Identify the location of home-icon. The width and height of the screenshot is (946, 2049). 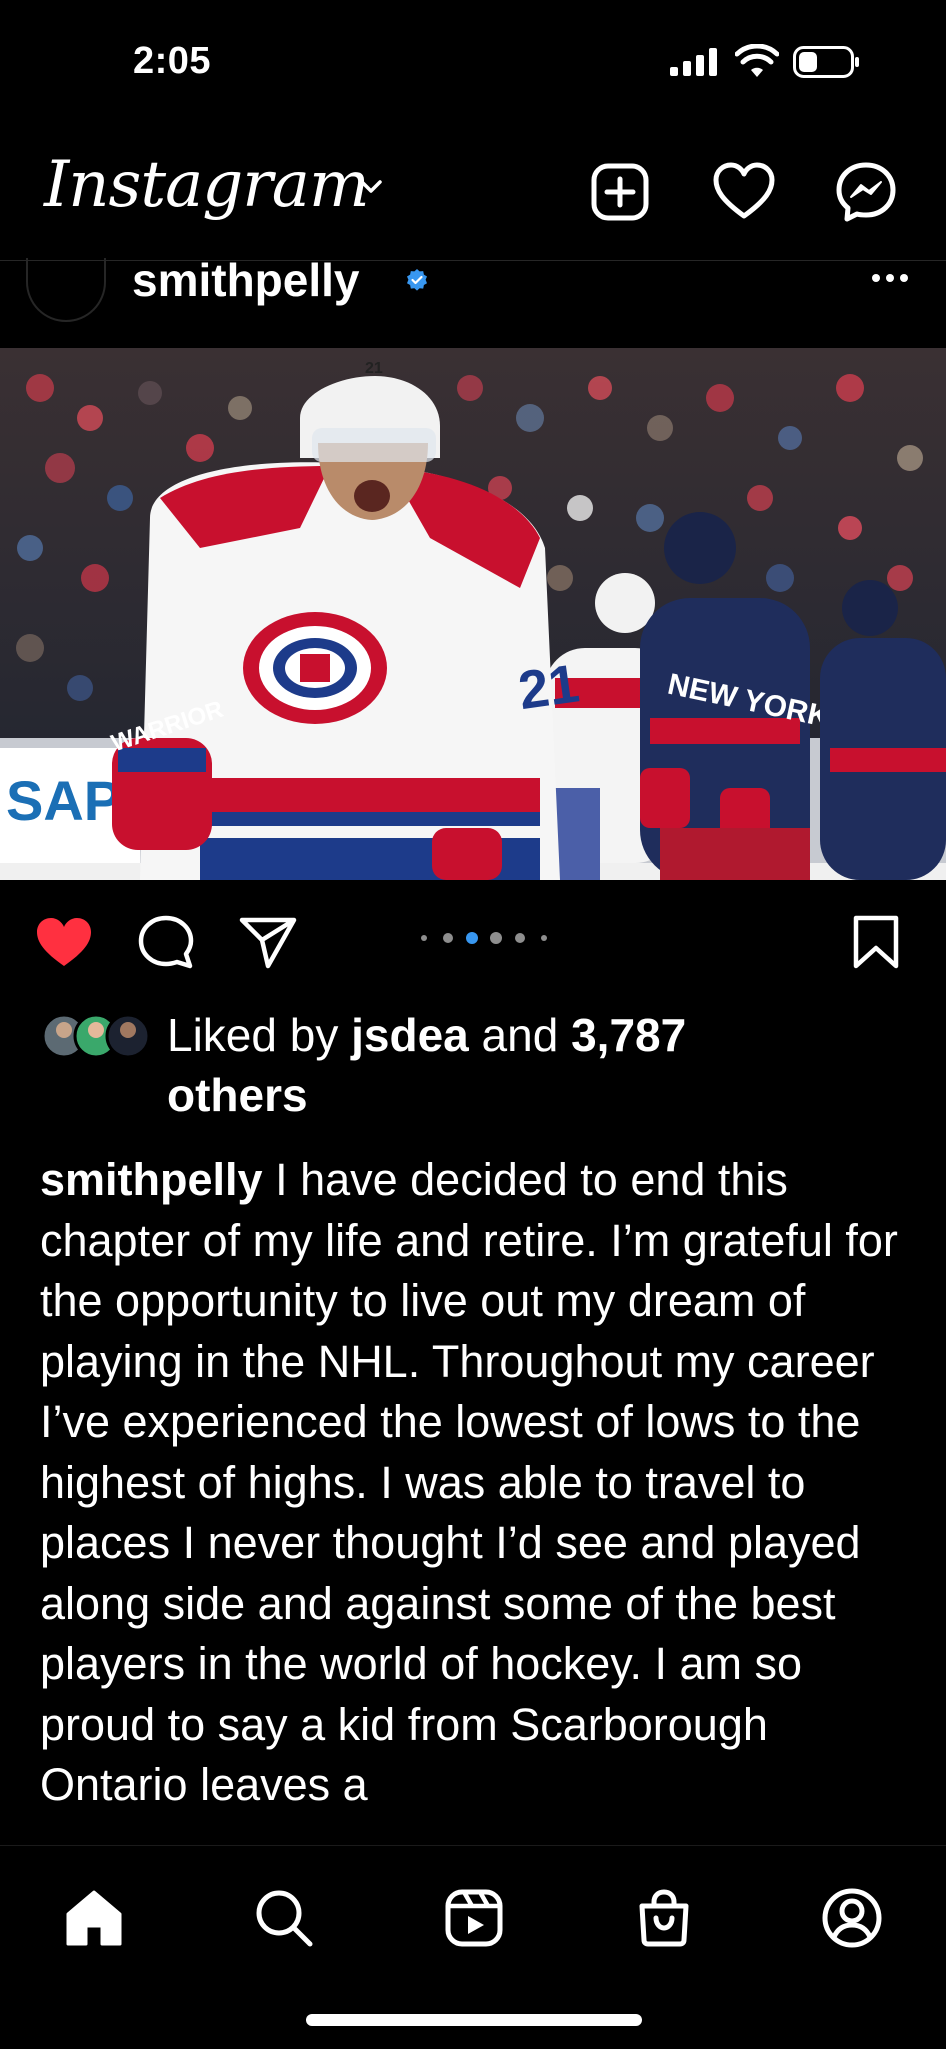
(94, 1918).